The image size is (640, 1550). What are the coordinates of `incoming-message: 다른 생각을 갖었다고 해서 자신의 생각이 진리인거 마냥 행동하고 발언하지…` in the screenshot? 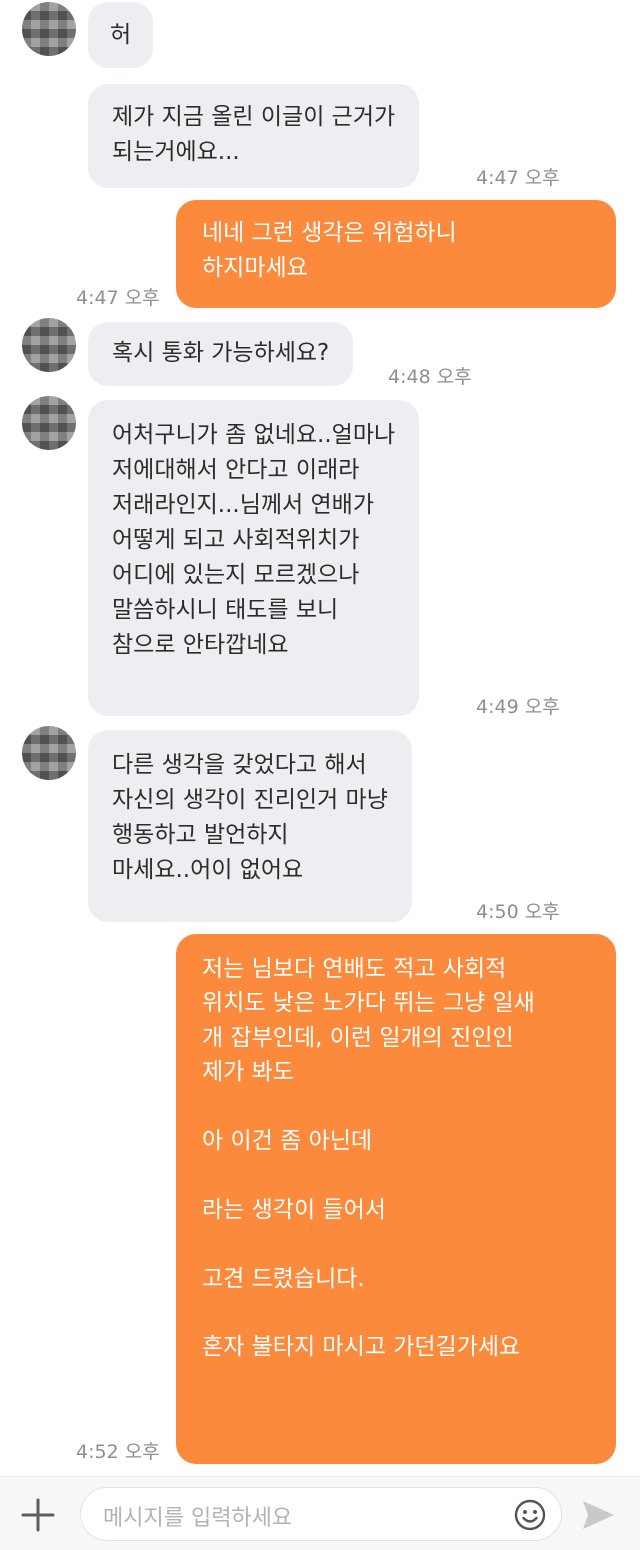 It's located at (250, 826).